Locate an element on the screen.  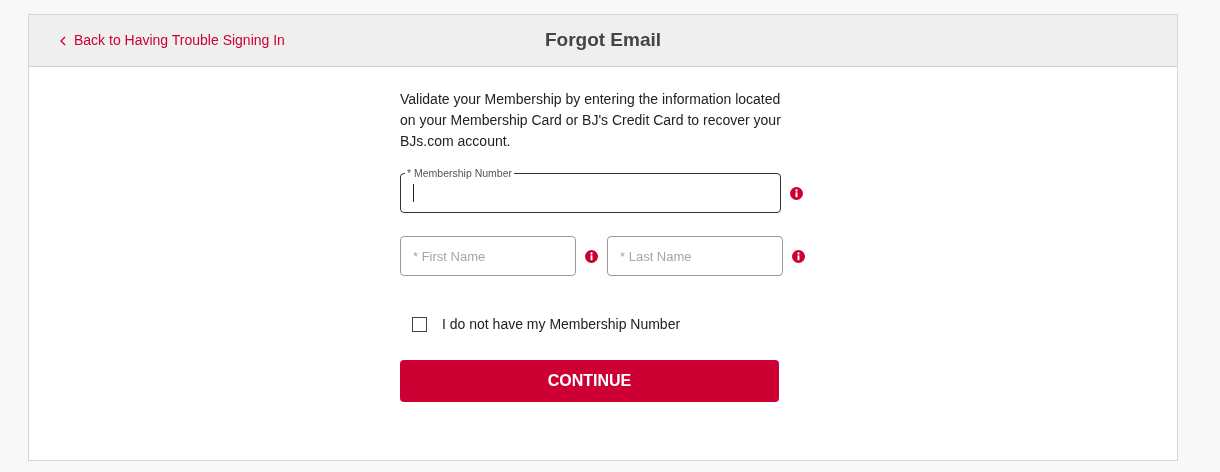
page-title: Forgot Email is located at coordinates (603, 40).